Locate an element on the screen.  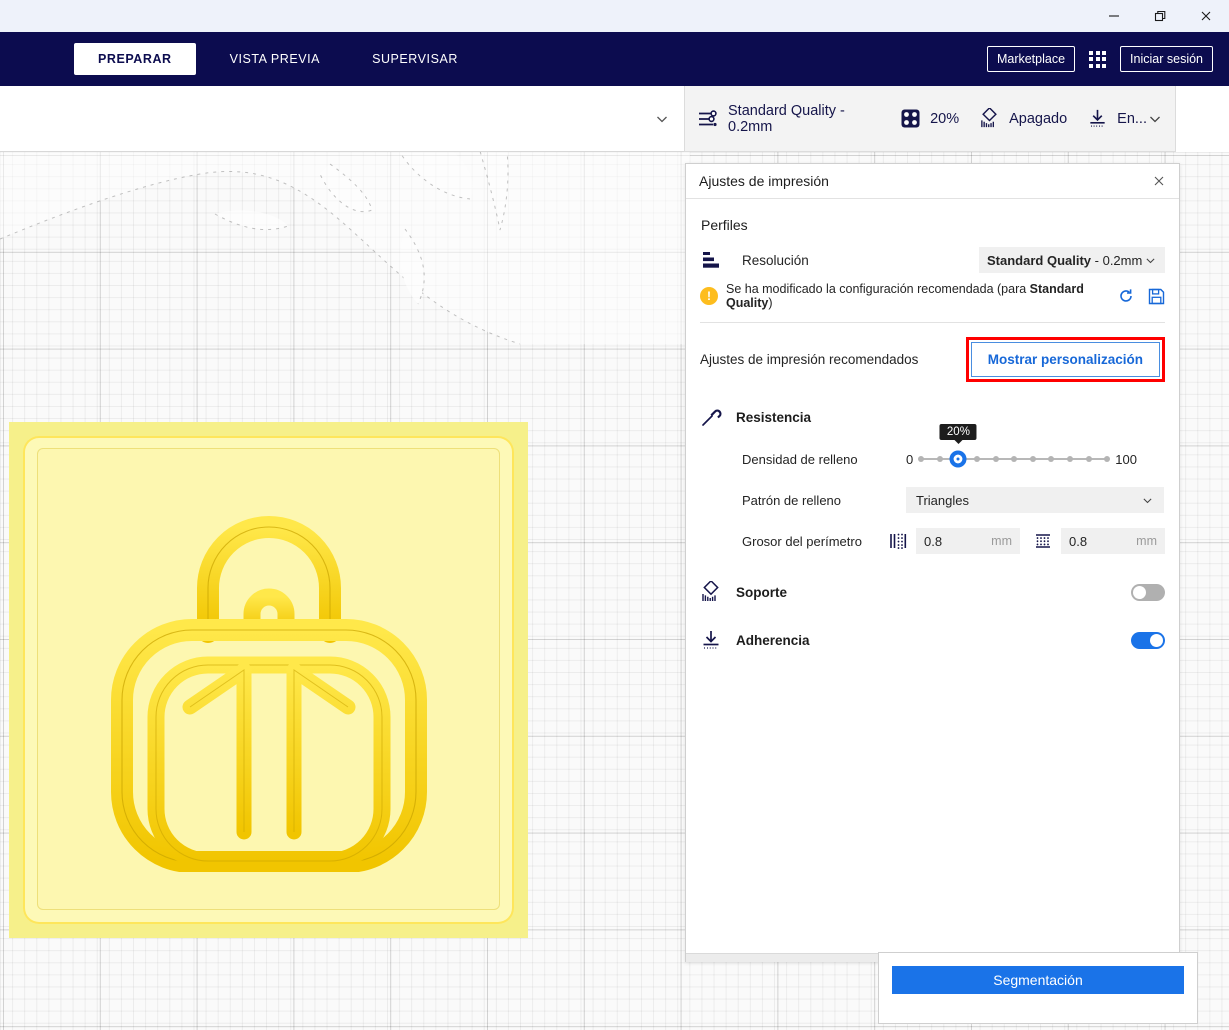
wall-thickness-input: 0.8 mm is located at coordinates (968, 541).